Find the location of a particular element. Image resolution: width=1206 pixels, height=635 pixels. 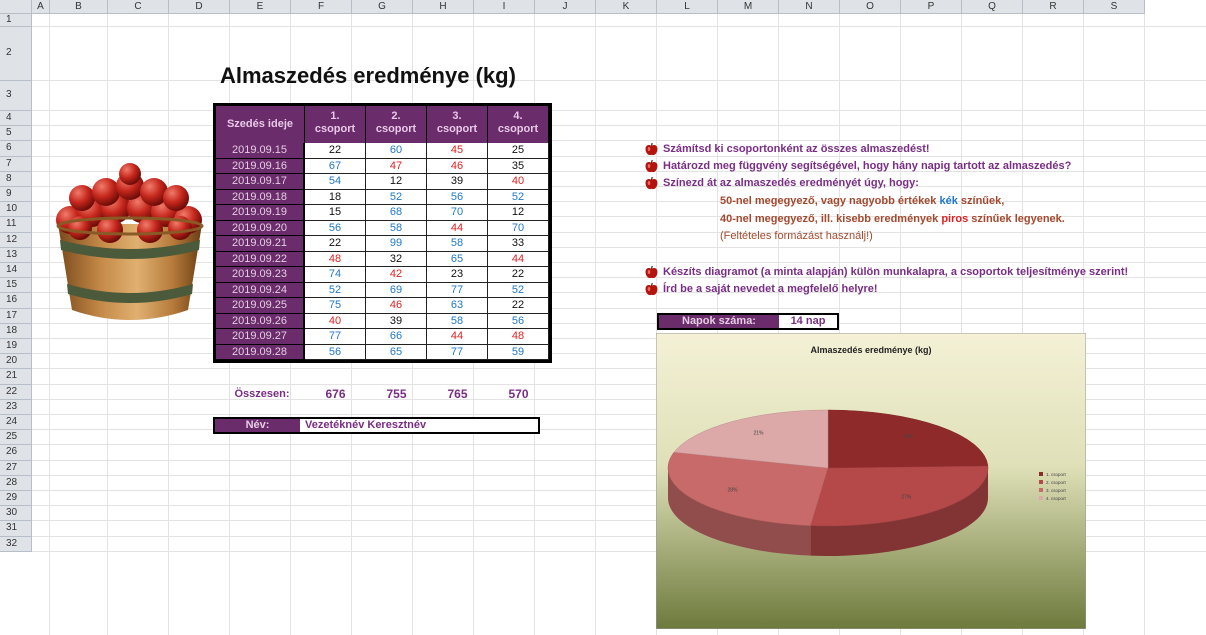

column-header-J: J is located at coordinates (565, 7).